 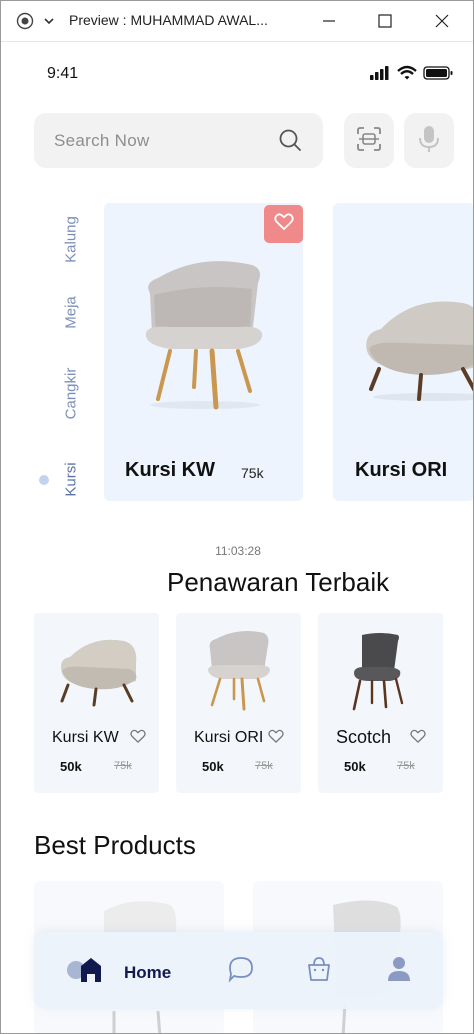 I want to click on offer-name: Kursi ORI, so click(x=229, y=737).